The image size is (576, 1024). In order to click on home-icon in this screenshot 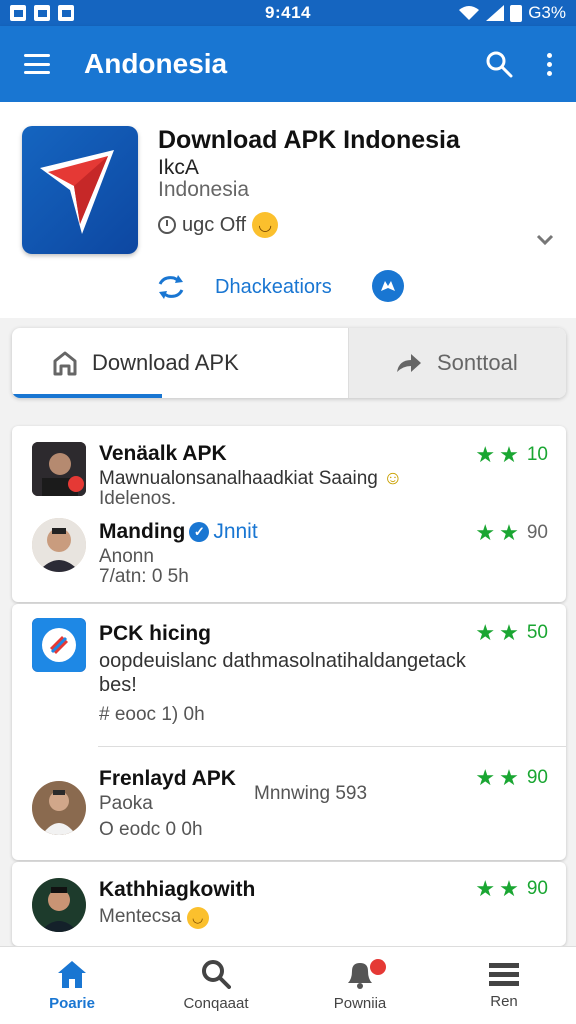, I will do `click(72, 974)`.